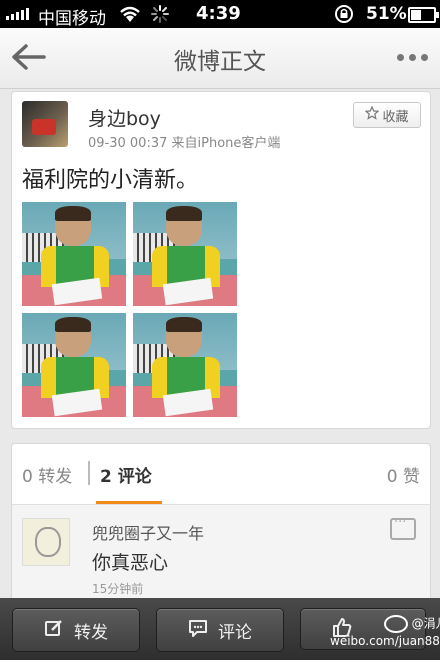 The image size is (440, 660). Describe the element at coordinates (118, 589) in the screenshot. I see `comment-time: 15分钟前` at that location.